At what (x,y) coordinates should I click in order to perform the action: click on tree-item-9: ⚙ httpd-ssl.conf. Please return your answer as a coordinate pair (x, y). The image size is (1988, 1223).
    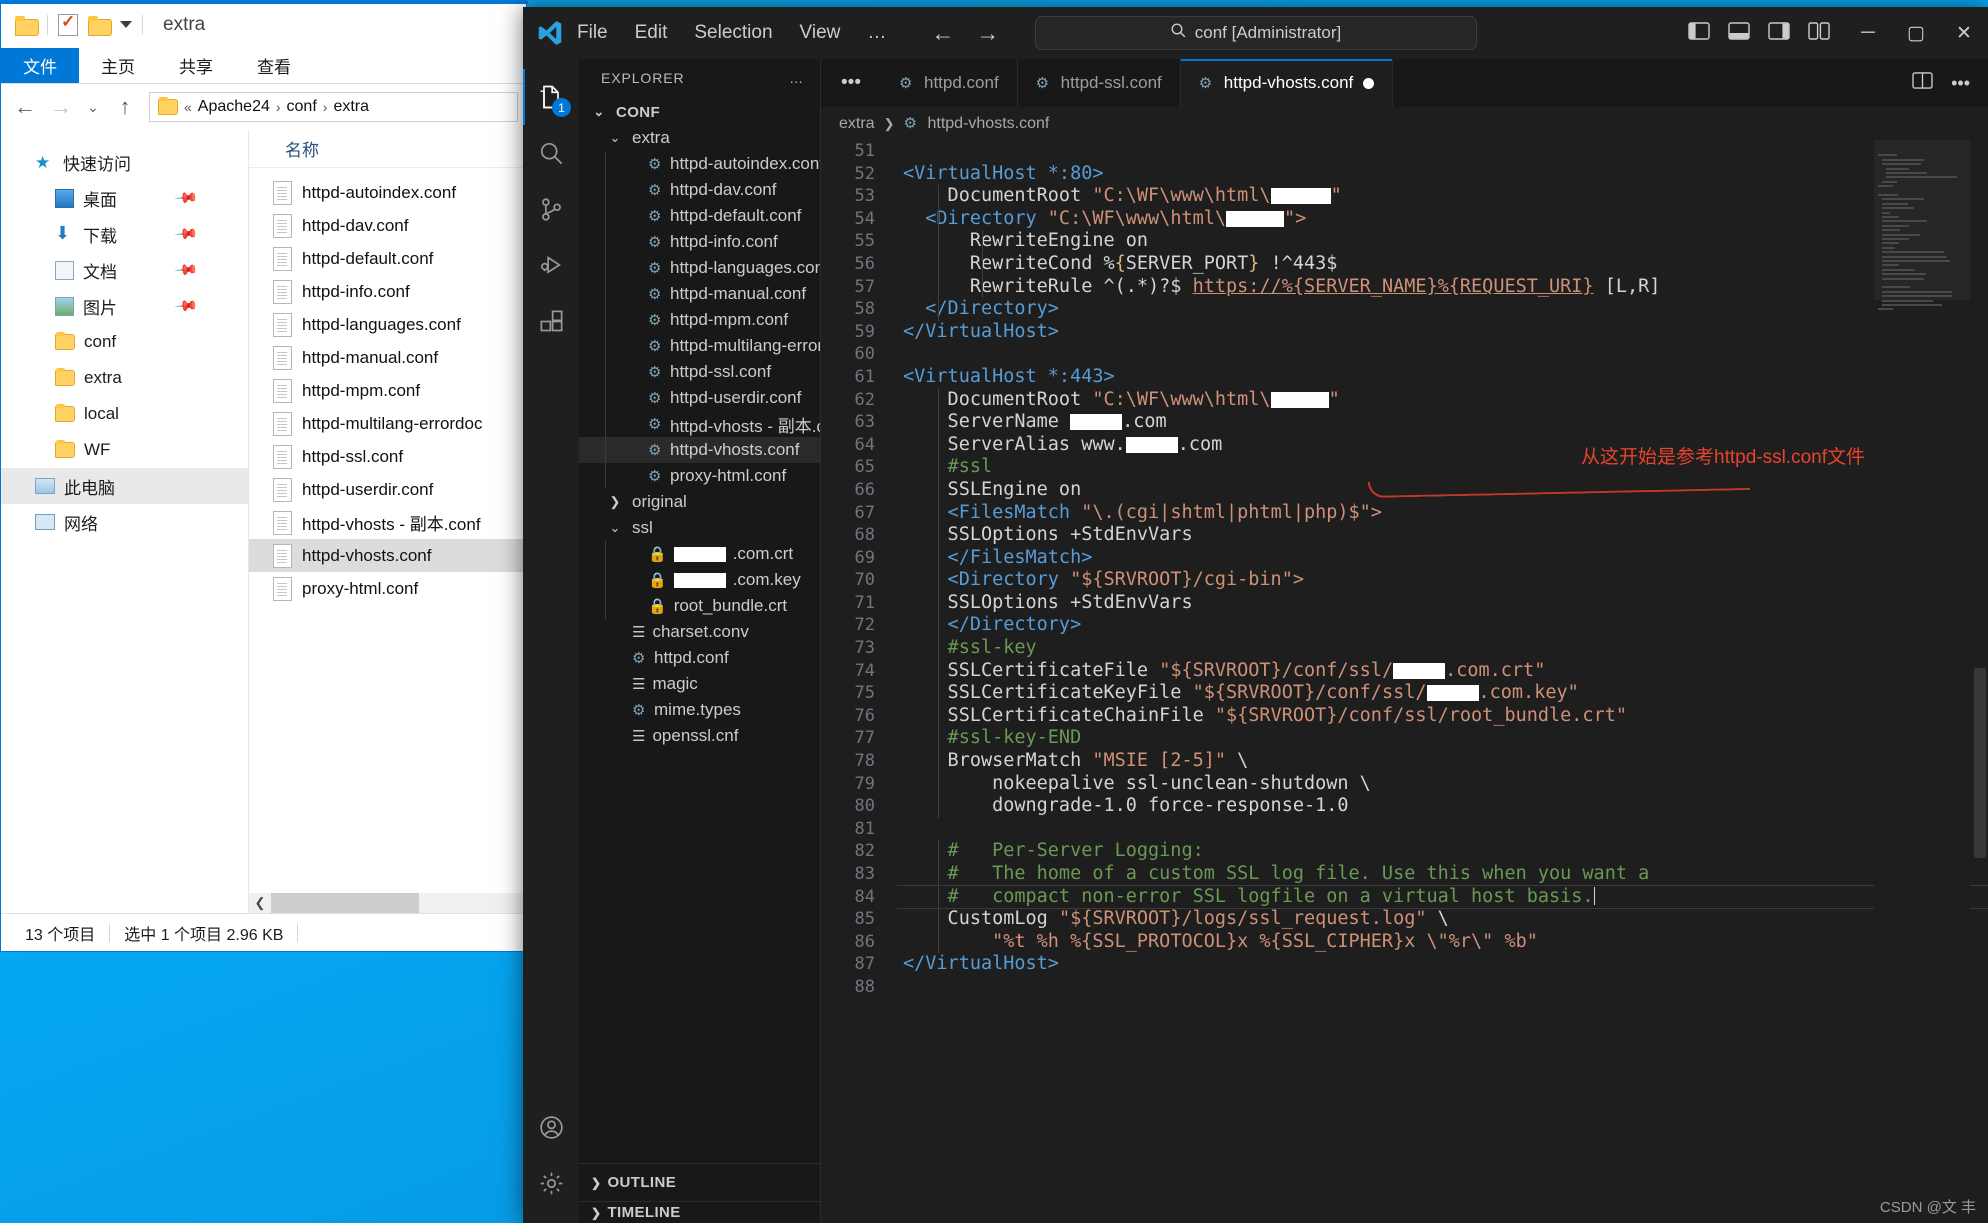
    Looking at the image, I should click on (699, 372).